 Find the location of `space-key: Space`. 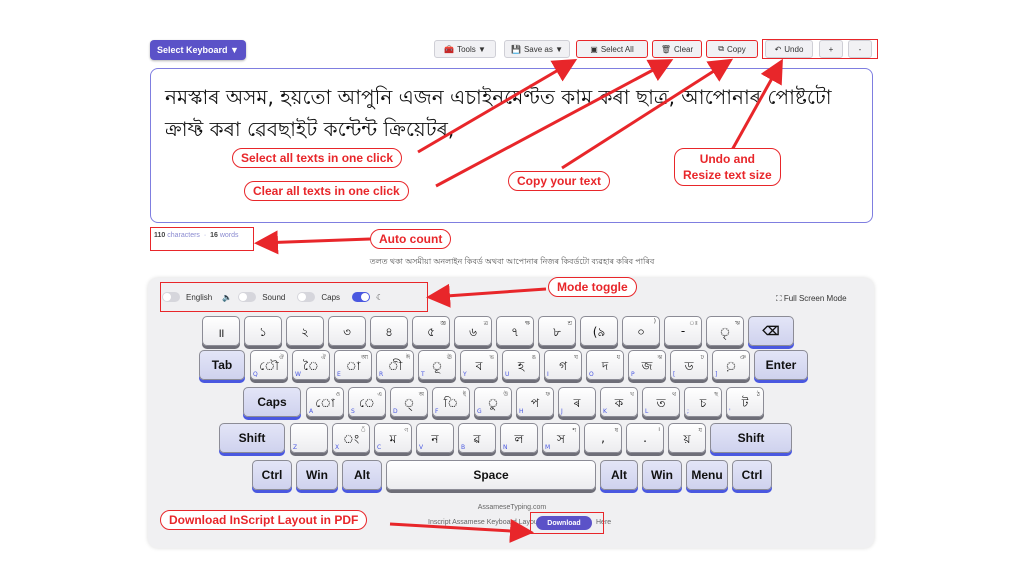

space-key: Space is located at coordinates (491, 475).